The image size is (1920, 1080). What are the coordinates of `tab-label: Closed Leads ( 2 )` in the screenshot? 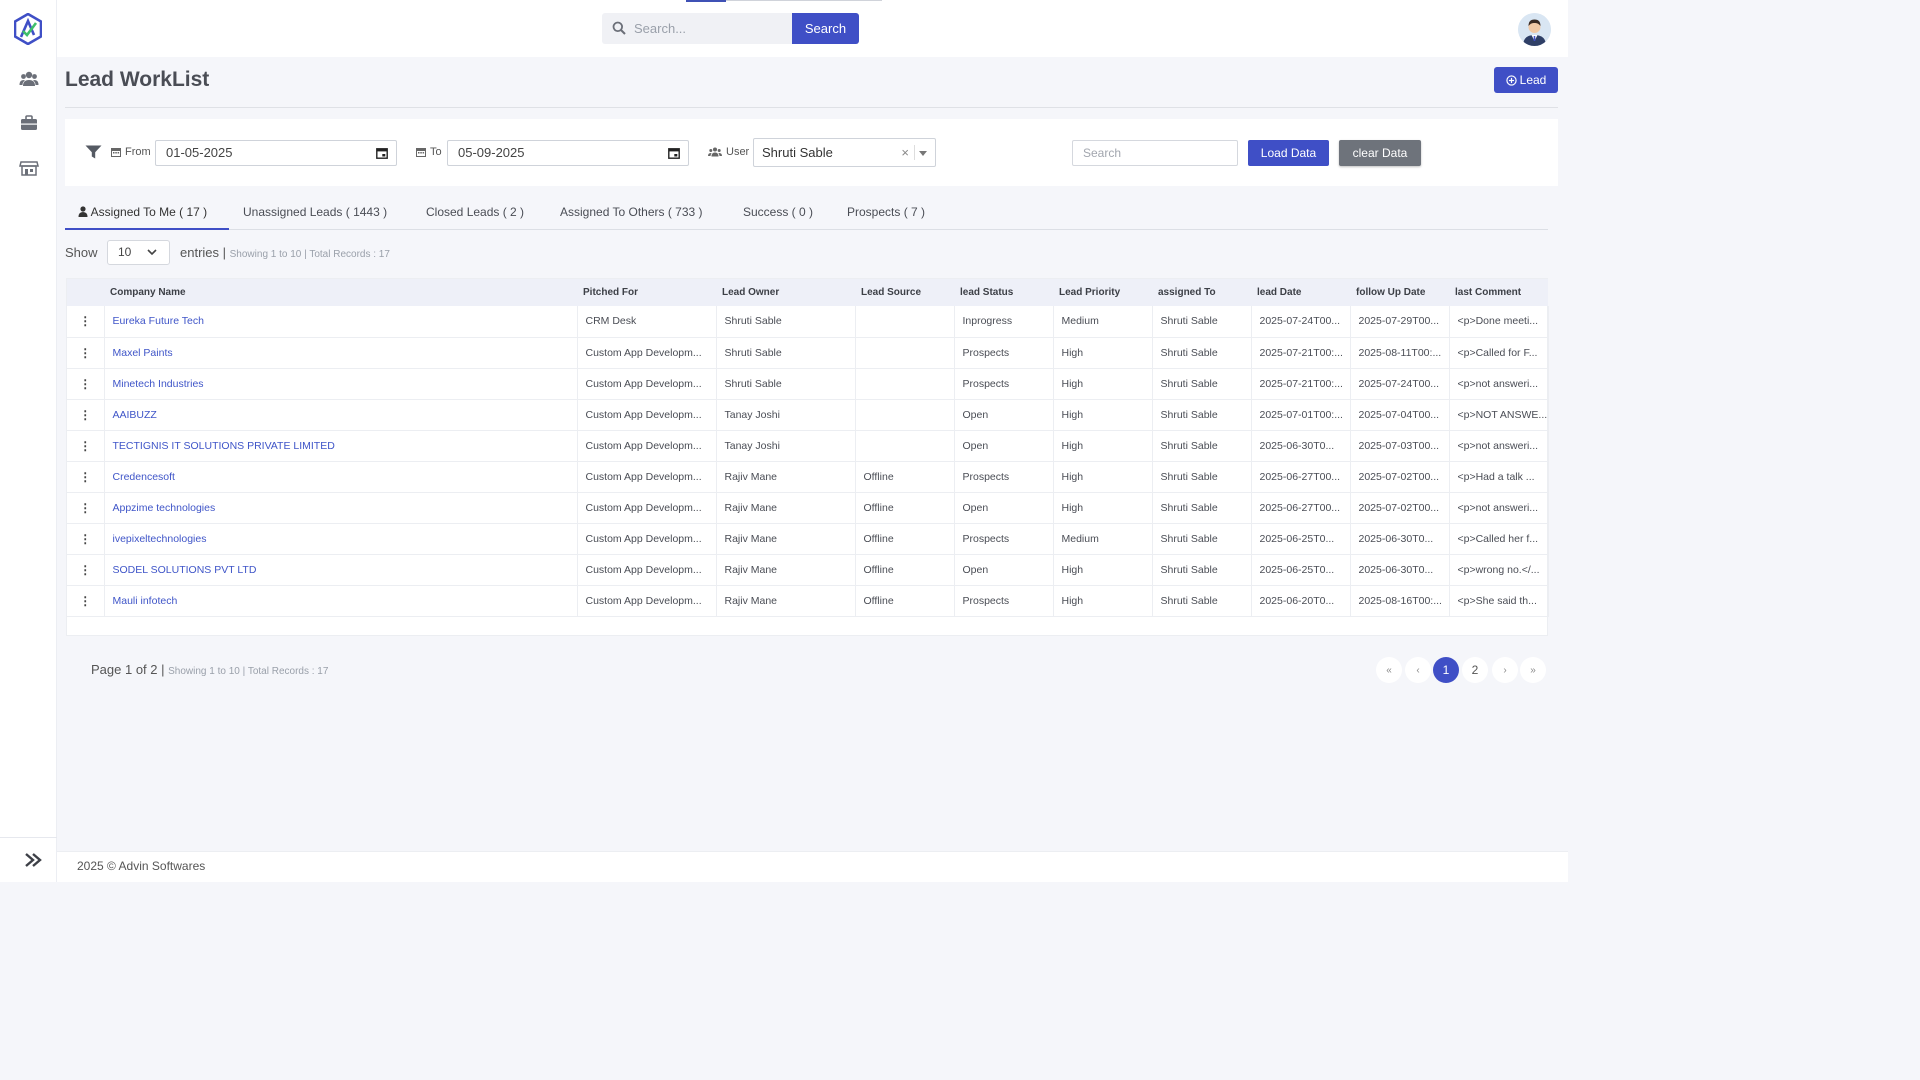 It's located at (475, 212).